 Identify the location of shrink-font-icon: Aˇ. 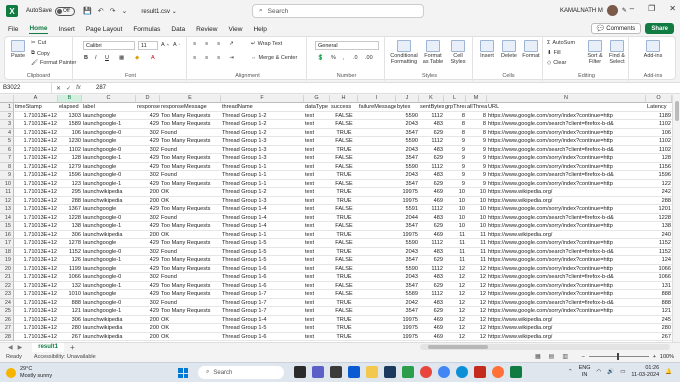
(176, 45).